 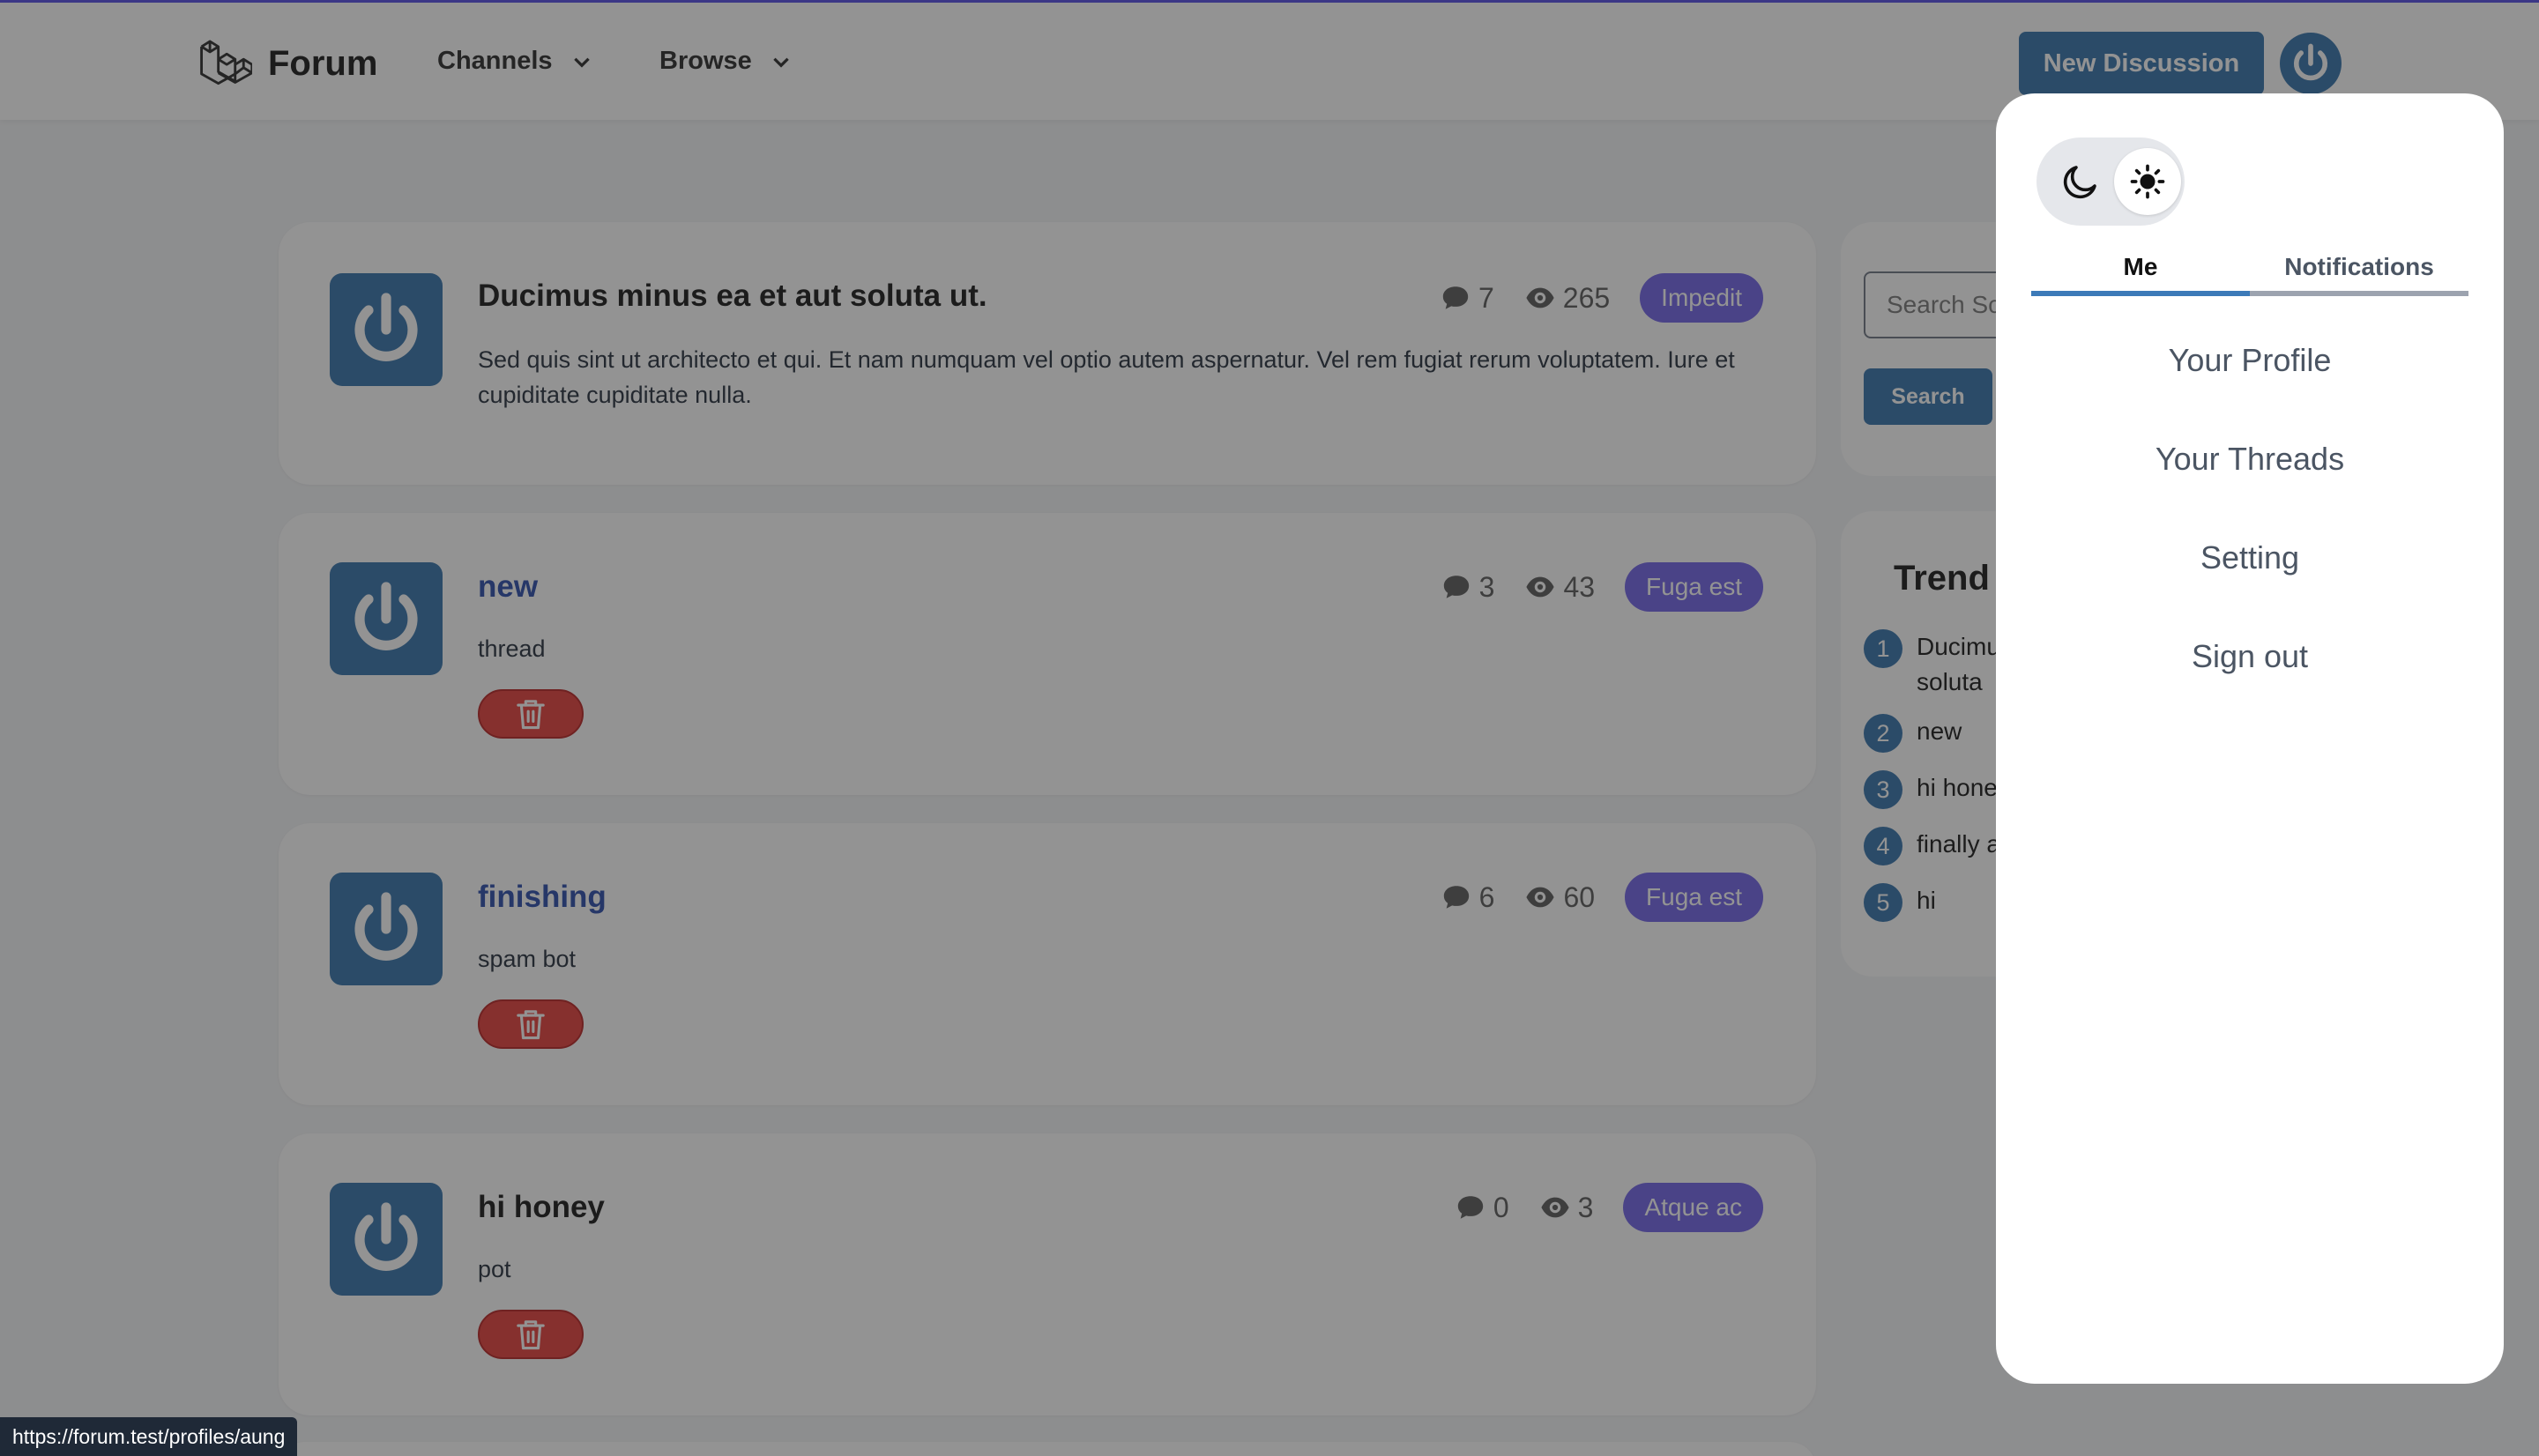 What do you see at coordinates (2147, 181) in the screenshot?
I see `sun-icon` at bounding box center [2147, 181].